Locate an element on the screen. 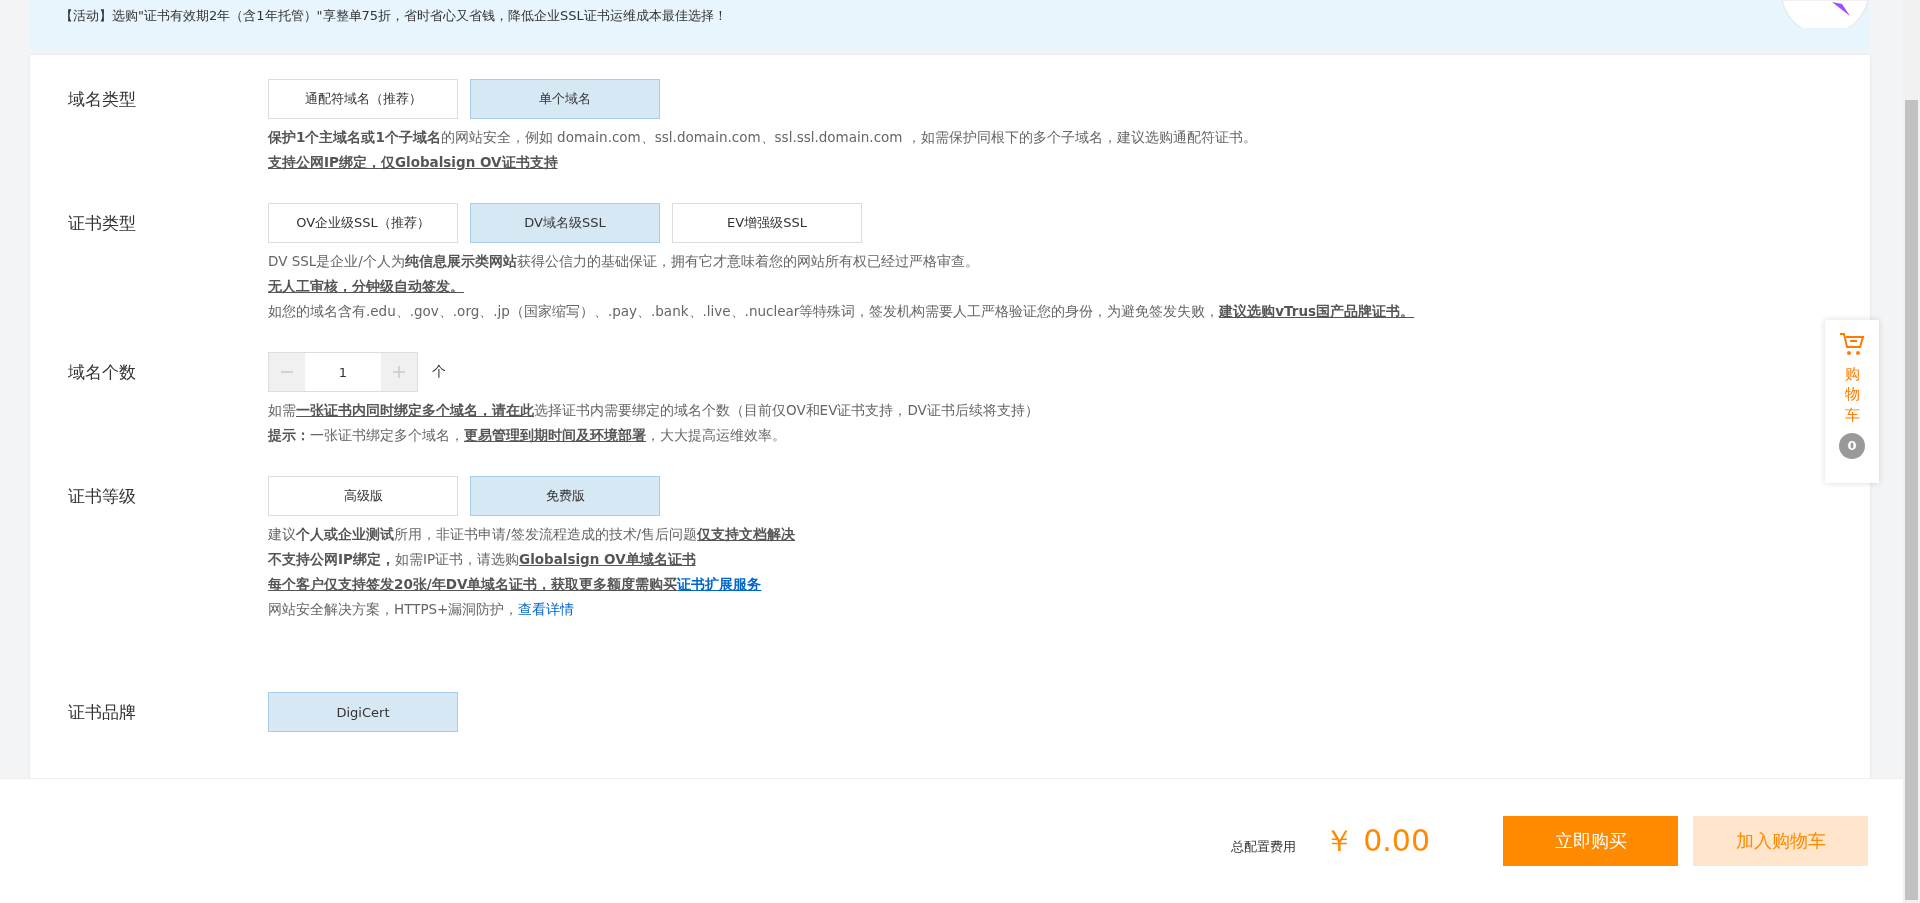 This screenshot has height=903, width=1920. description-text: 如您的域名含有.edu、.gov、.org、.jp（国家缩写）、.pay、.bank、.live、.nuclear等特殊词，签发机构需要人工严格验证您的身份，为避免签发失败，建议选购vTrus国产品牌证书。 is located at coordinates (842, 311).